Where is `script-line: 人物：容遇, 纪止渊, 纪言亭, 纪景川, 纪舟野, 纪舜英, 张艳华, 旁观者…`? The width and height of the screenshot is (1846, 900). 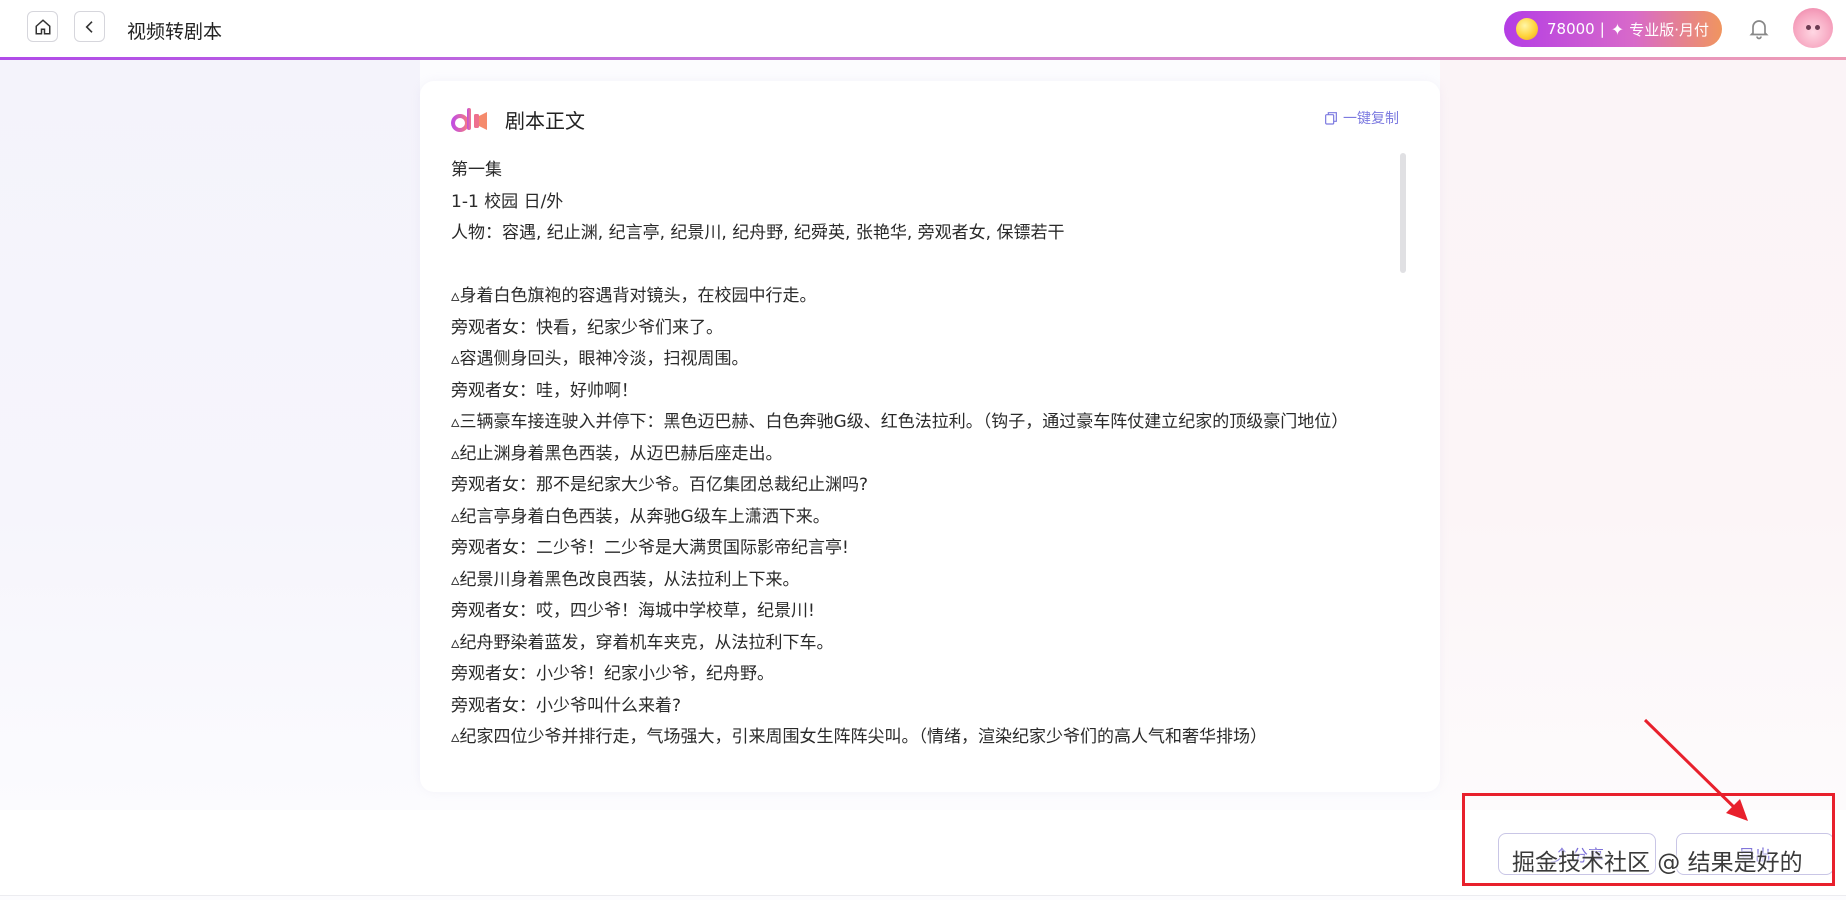 script-line: 人物：容遇, 纪止渊, 纪言亭, 纪景川, 纪舟野, 纪舜英, 张艳华, 旁观者… is located at coordinates (758, 233).